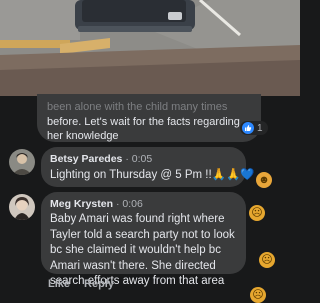  Describe the element at coordinates (142, 159) in the screenshot. I see `comment-time: 0:05` at that location.